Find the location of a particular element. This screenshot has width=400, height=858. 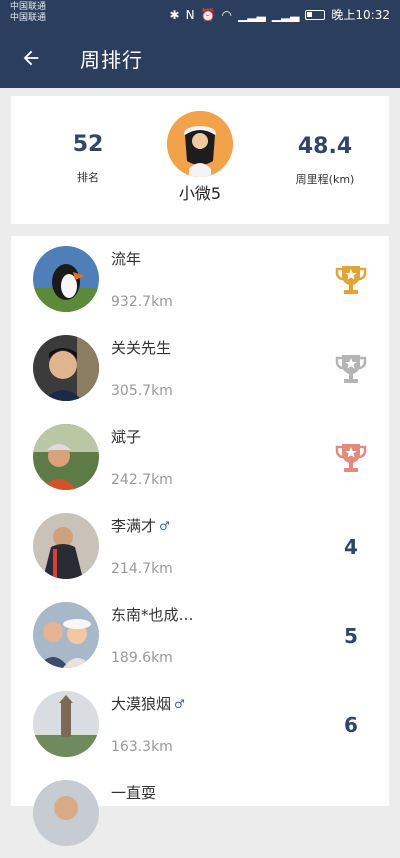

silver-trophy-icon is located at coordinates (351, 369).